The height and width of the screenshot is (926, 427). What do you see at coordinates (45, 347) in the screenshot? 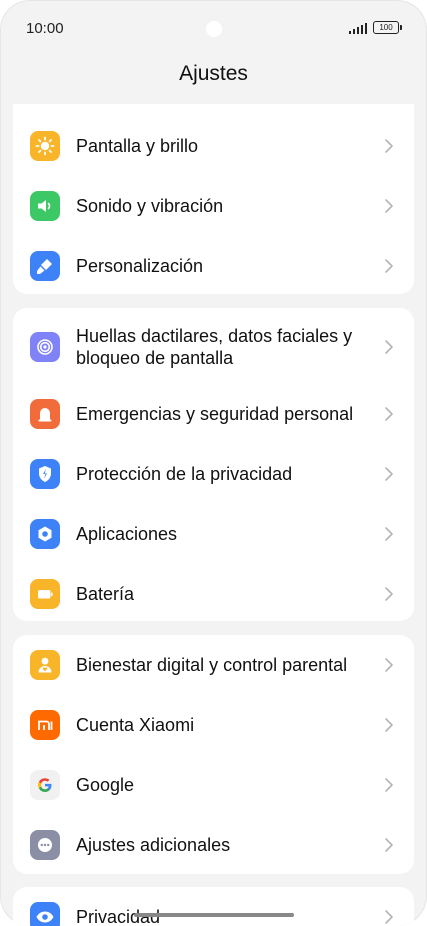
I see `fingerprint-icon` at bounding box center [45, 347].